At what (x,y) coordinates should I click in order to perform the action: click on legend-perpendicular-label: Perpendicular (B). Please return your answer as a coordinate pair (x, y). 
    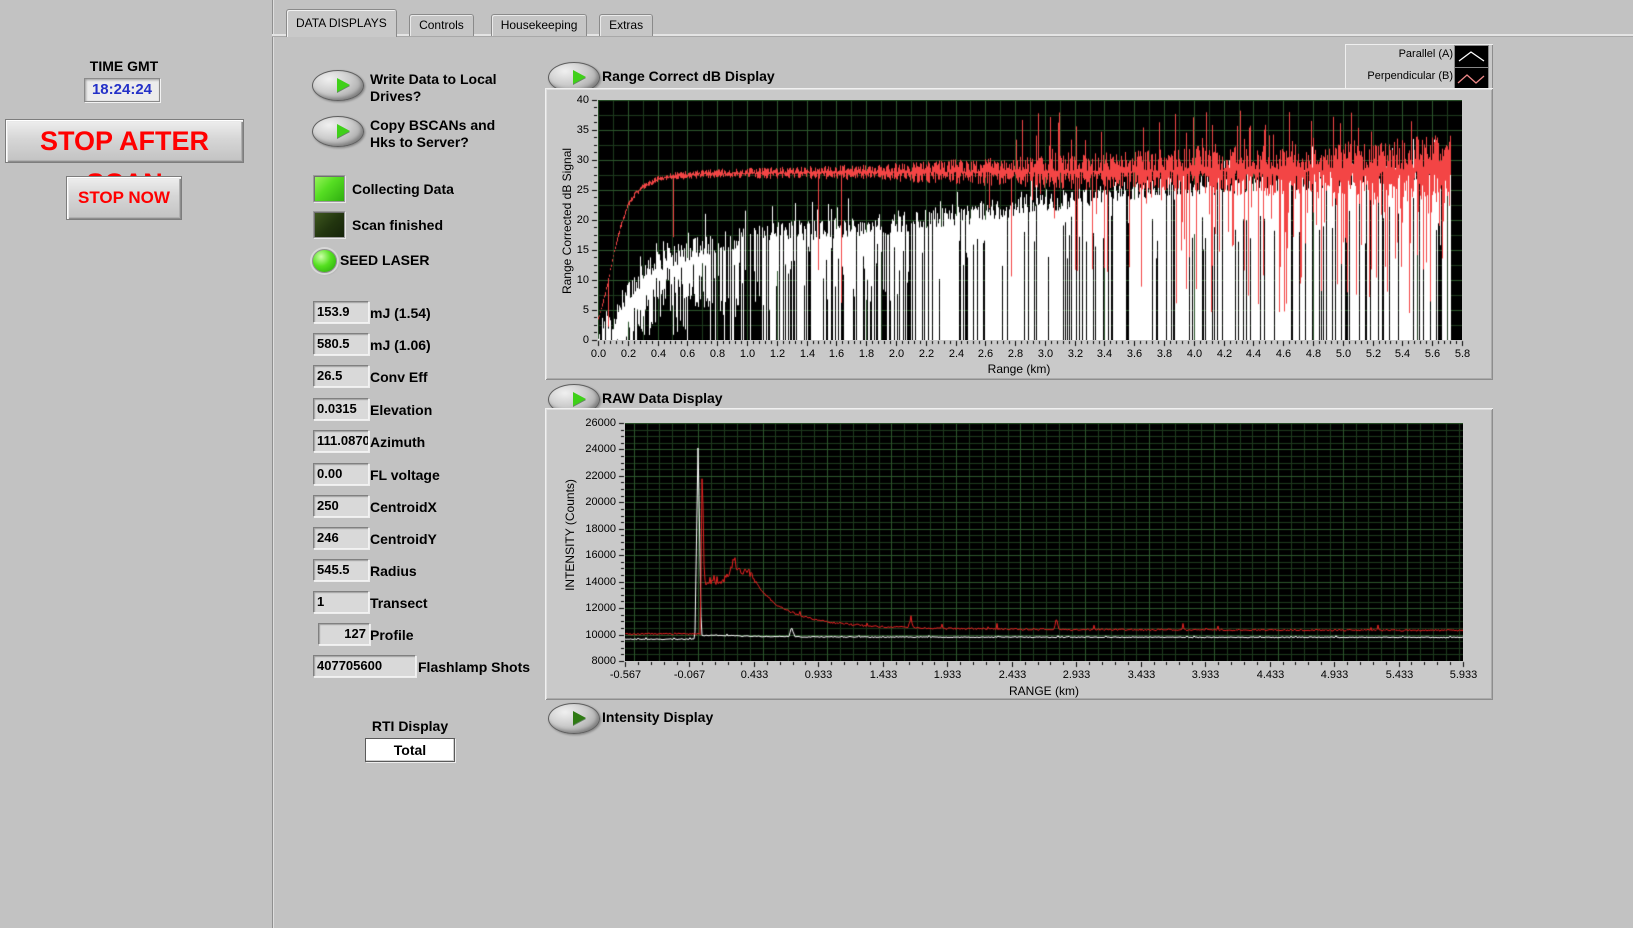
    Looking at the image, I should click on (1410, 76).